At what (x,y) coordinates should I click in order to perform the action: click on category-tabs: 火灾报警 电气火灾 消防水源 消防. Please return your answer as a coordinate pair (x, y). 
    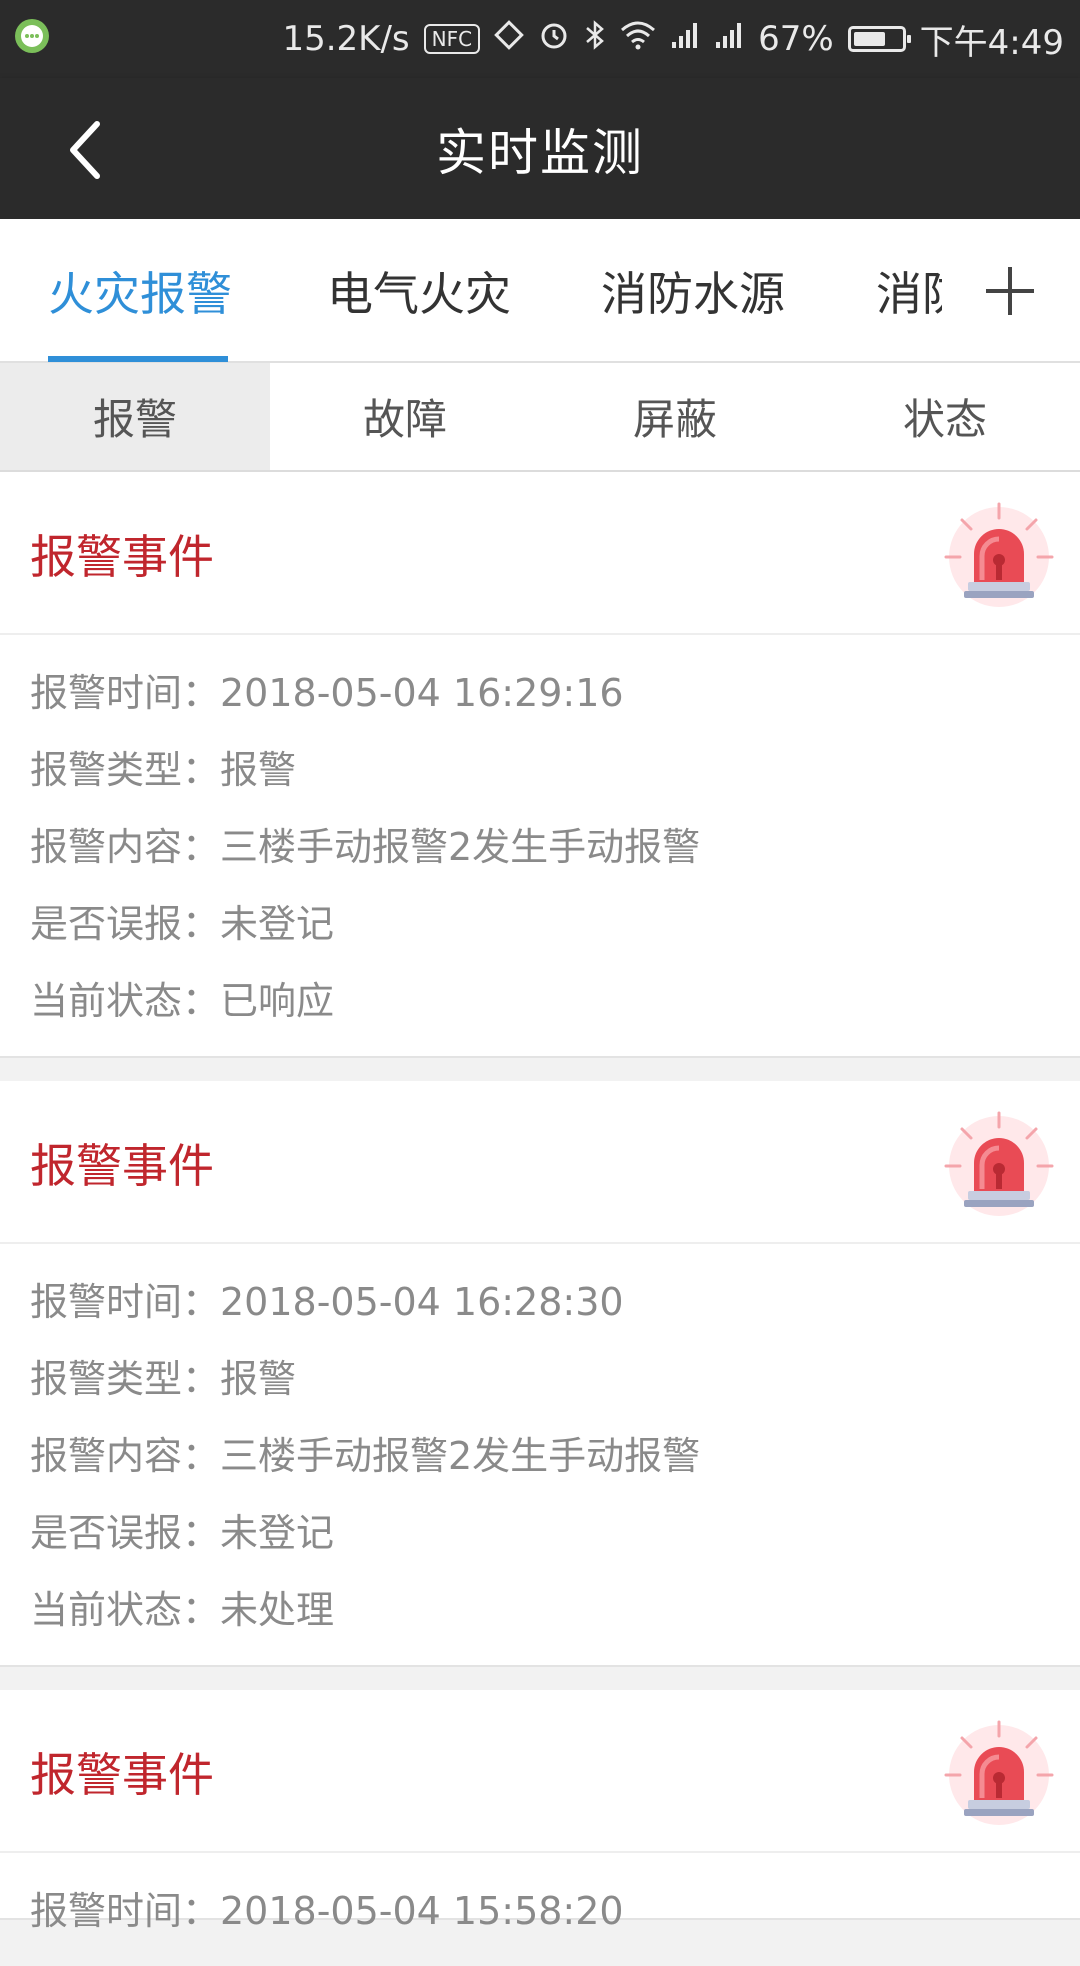
    Looking at the image, I should click on (540, 291).